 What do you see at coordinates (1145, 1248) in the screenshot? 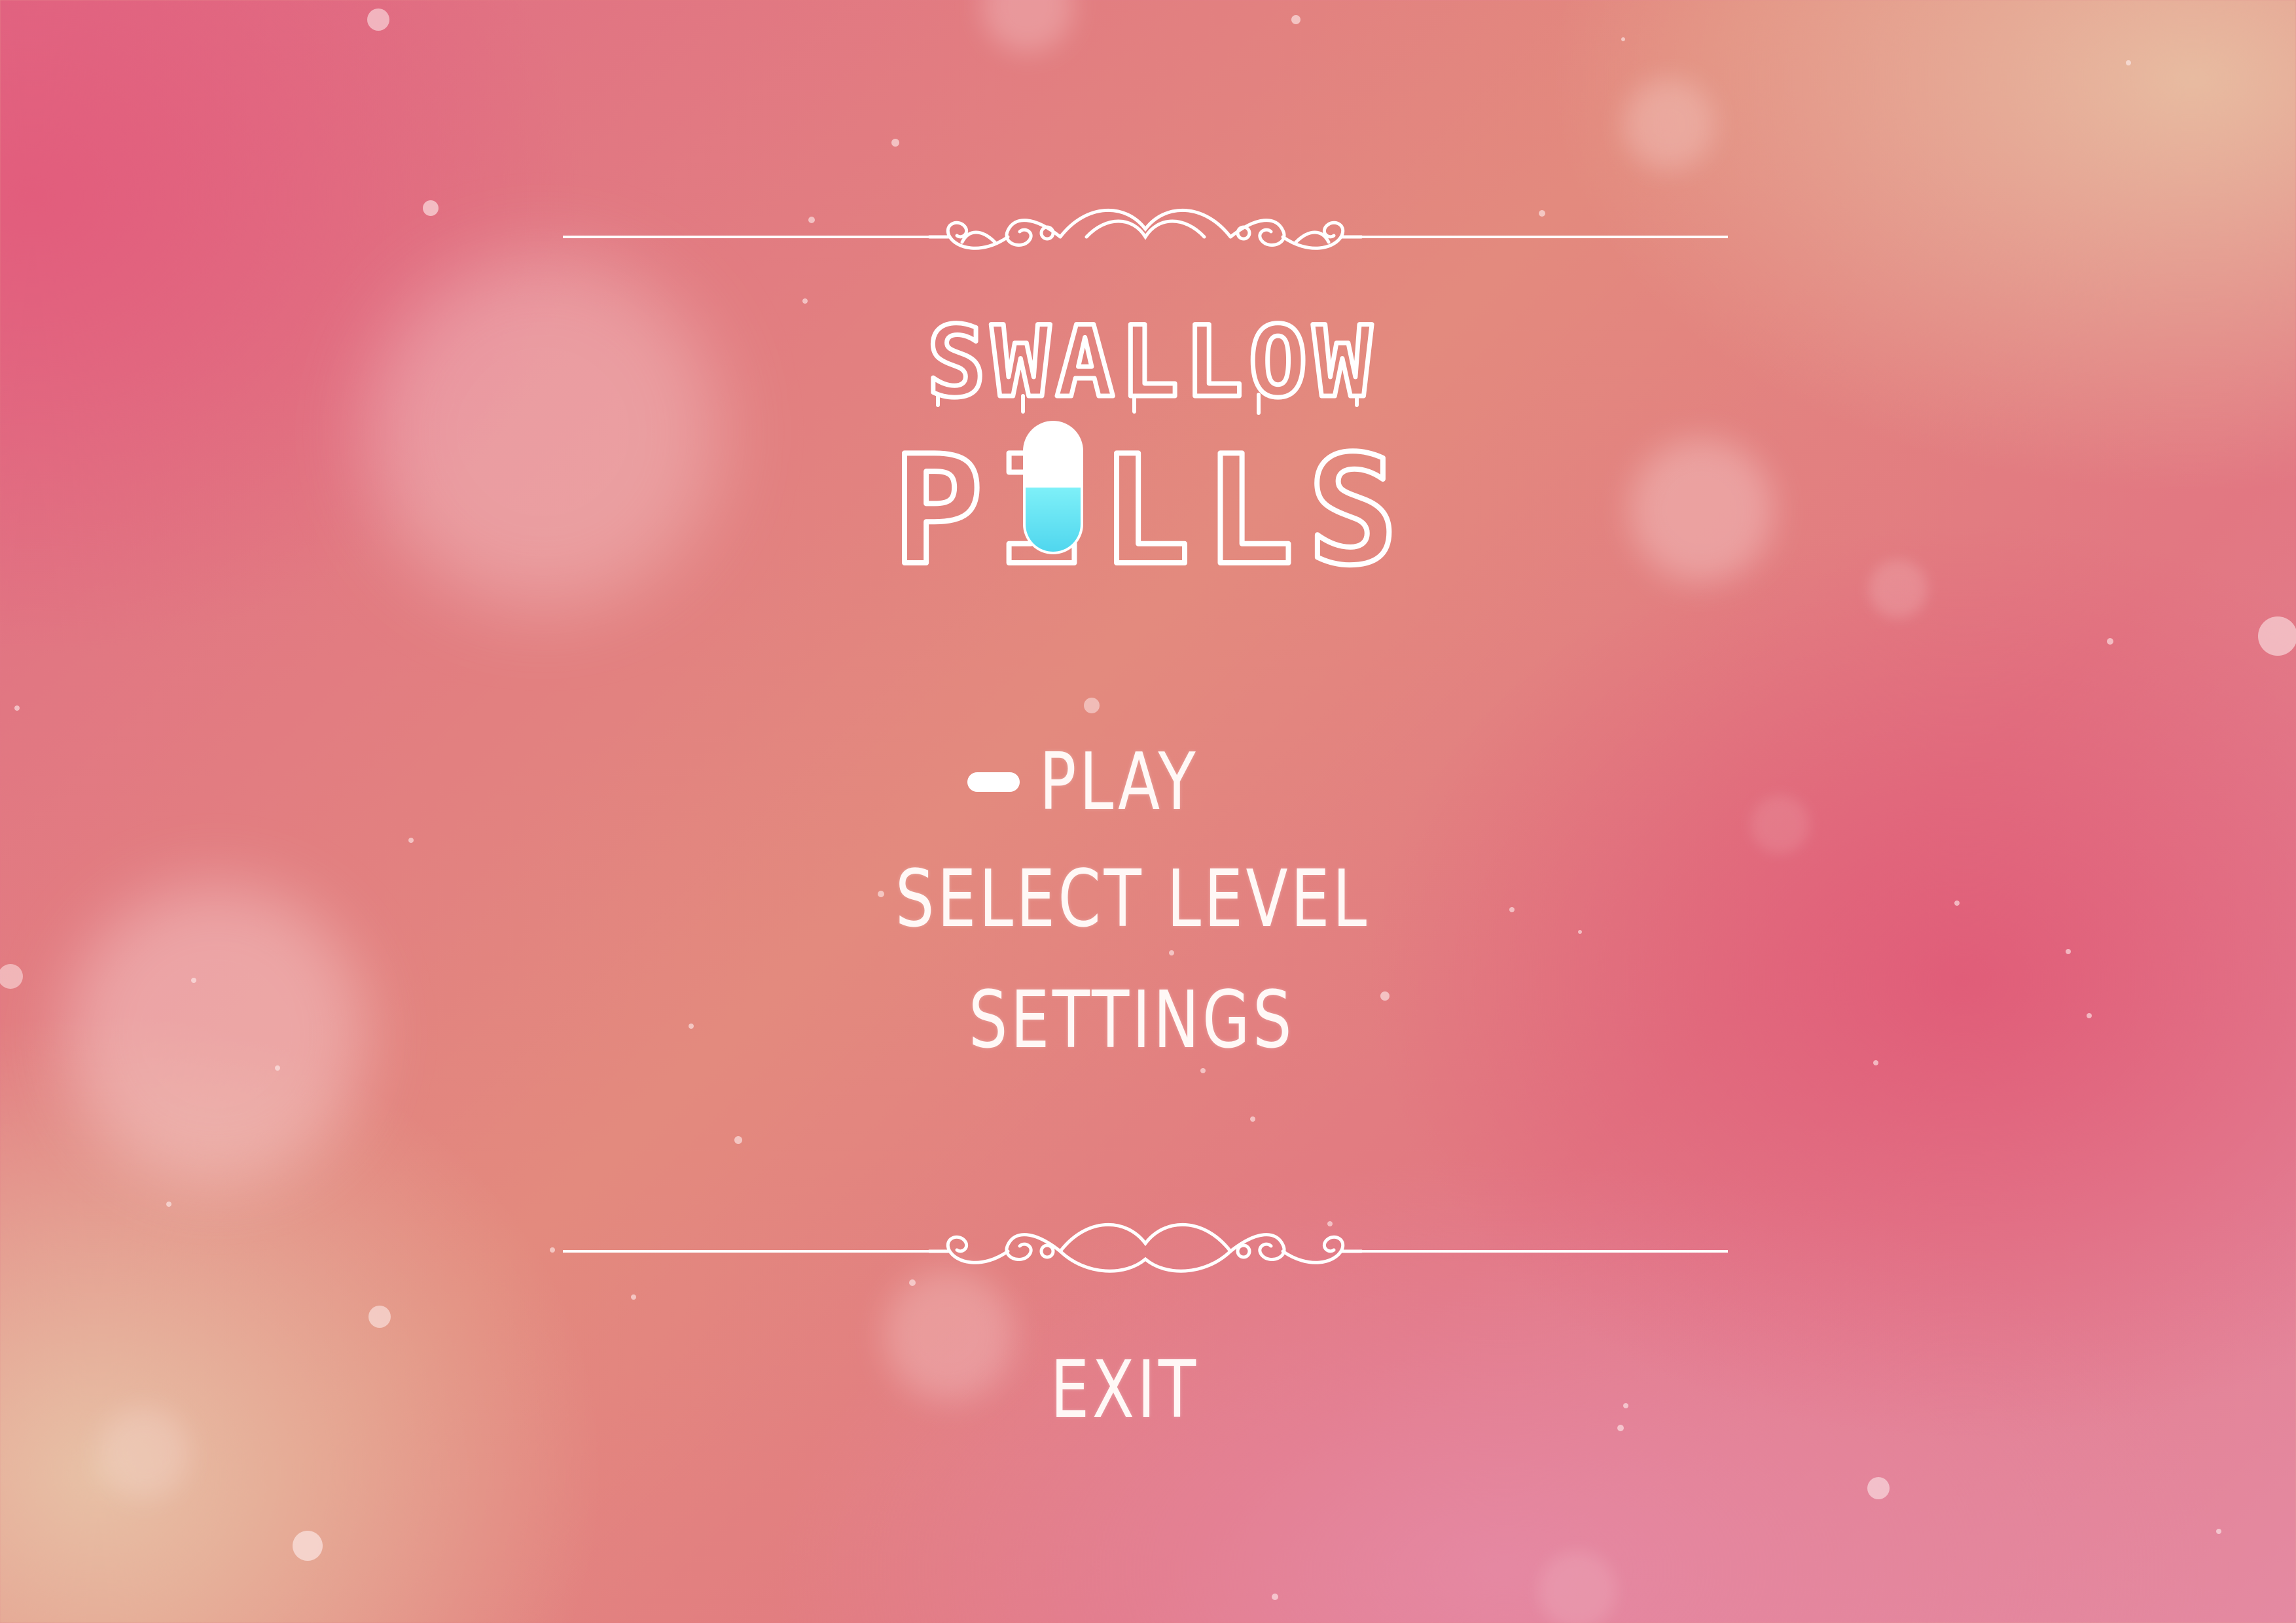
I see `bottom-ornament-divider` at bounding box center [1145, 1248].